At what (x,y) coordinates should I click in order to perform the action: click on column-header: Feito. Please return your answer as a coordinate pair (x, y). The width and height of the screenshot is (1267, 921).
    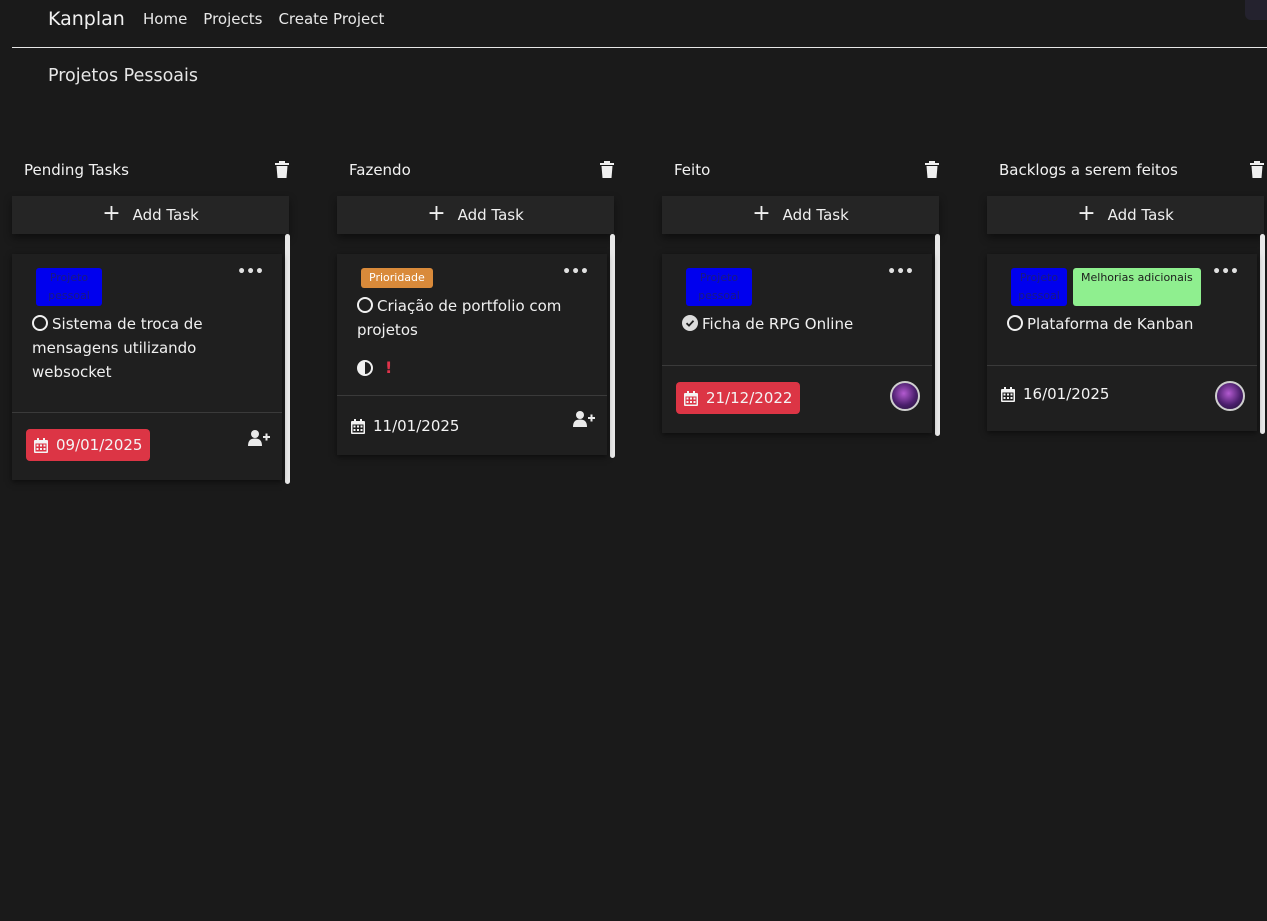
    Looking at the image, I should click on (801, 171).